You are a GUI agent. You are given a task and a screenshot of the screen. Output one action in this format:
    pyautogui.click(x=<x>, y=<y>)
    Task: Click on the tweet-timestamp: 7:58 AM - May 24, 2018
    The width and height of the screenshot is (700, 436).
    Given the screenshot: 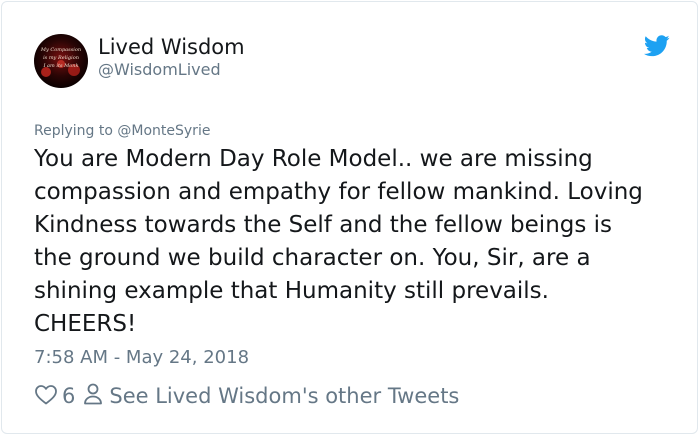 What is the action you would take?
    pyautogui.click(x=141, y=358)
    